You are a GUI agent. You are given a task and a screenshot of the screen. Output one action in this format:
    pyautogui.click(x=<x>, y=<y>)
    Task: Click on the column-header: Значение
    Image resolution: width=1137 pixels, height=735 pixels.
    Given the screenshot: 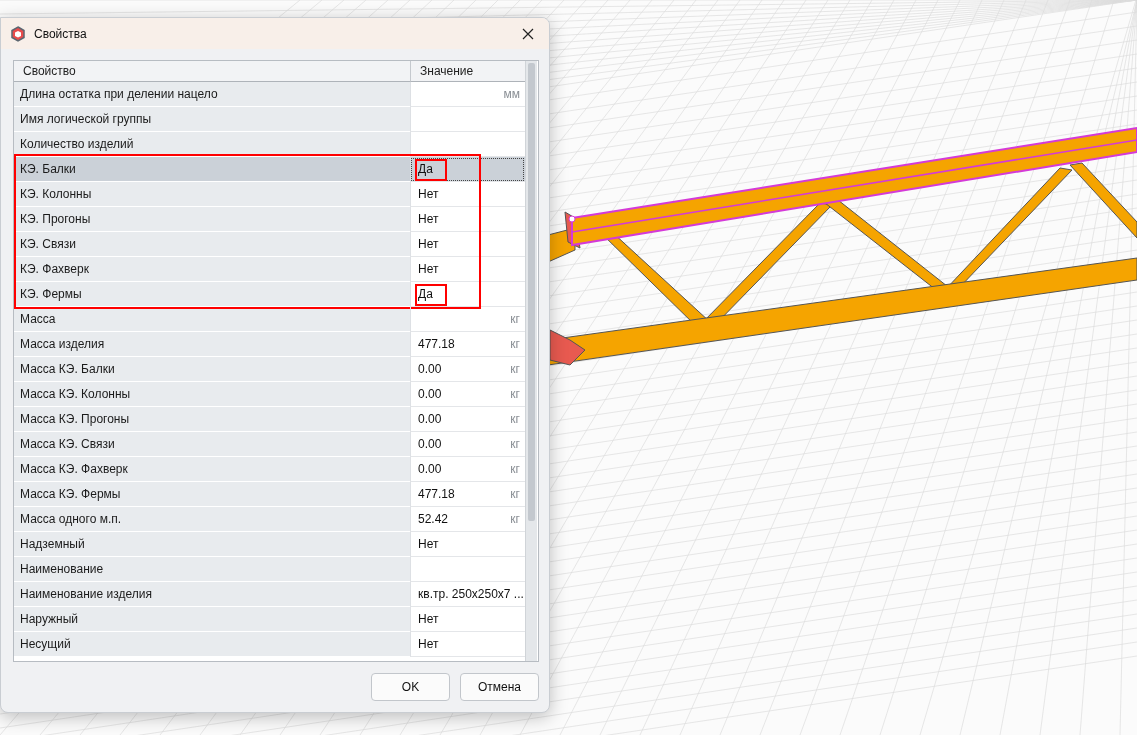 What is the action you would take?
    pyautogui.click(x=467, y=71)
    